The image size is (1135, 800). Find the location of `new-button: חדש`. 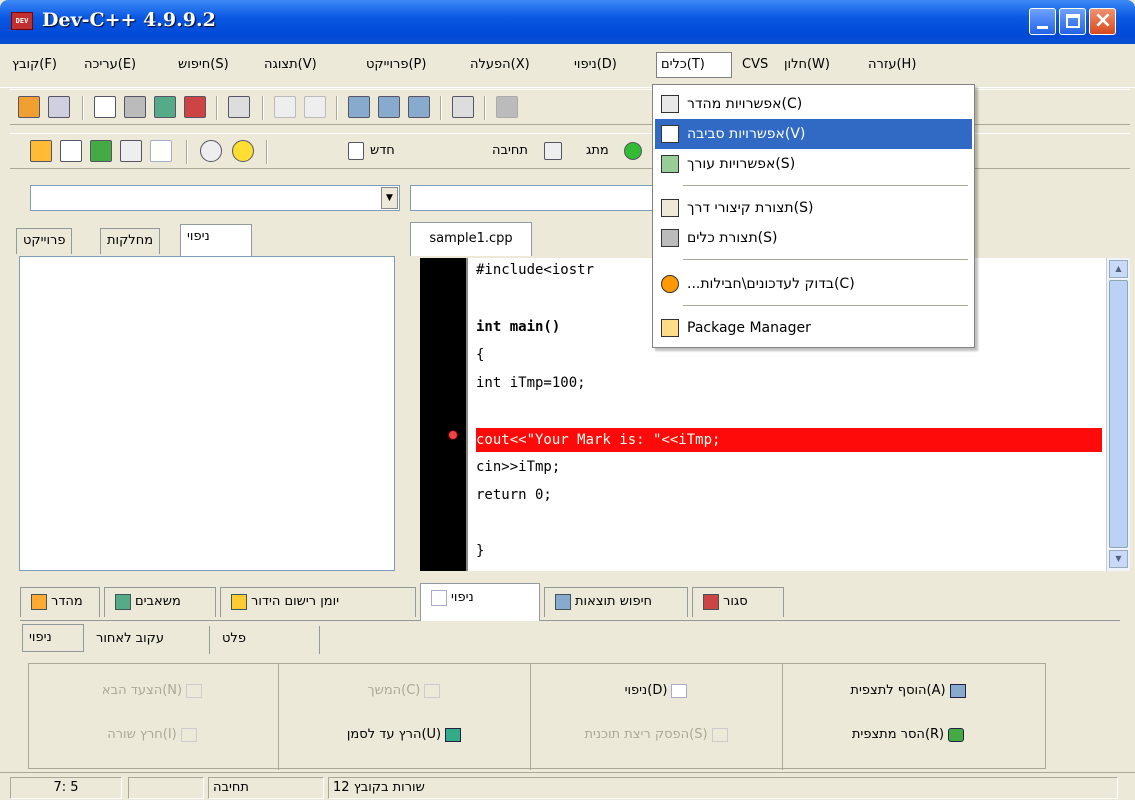

new-button: חדש is located at coordinates (382, 150).